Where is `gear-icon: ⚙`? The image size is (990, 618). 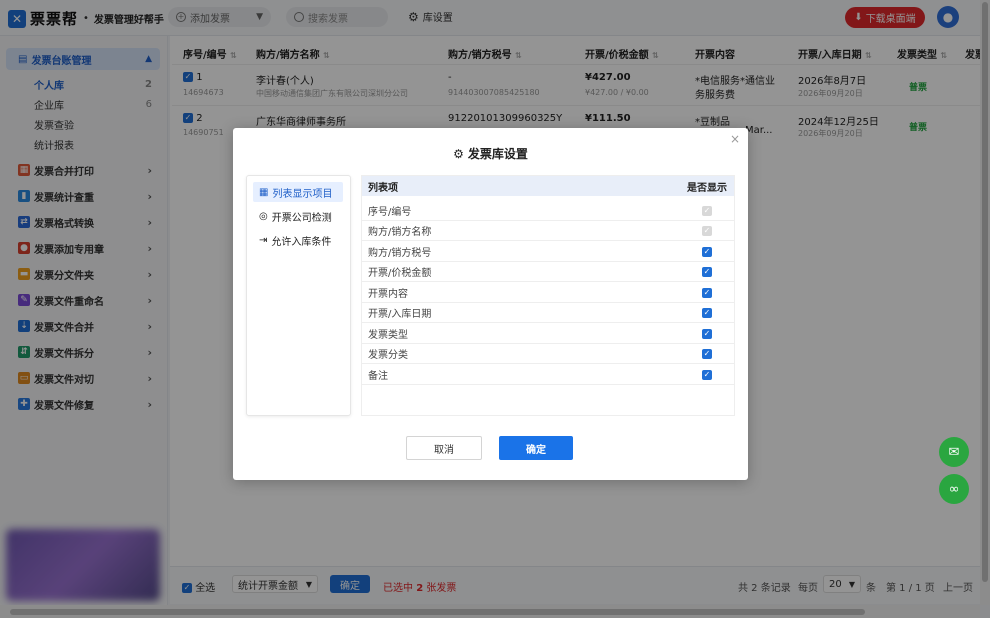
gear-icon: ⚙ is located at coordinates (458, 154).